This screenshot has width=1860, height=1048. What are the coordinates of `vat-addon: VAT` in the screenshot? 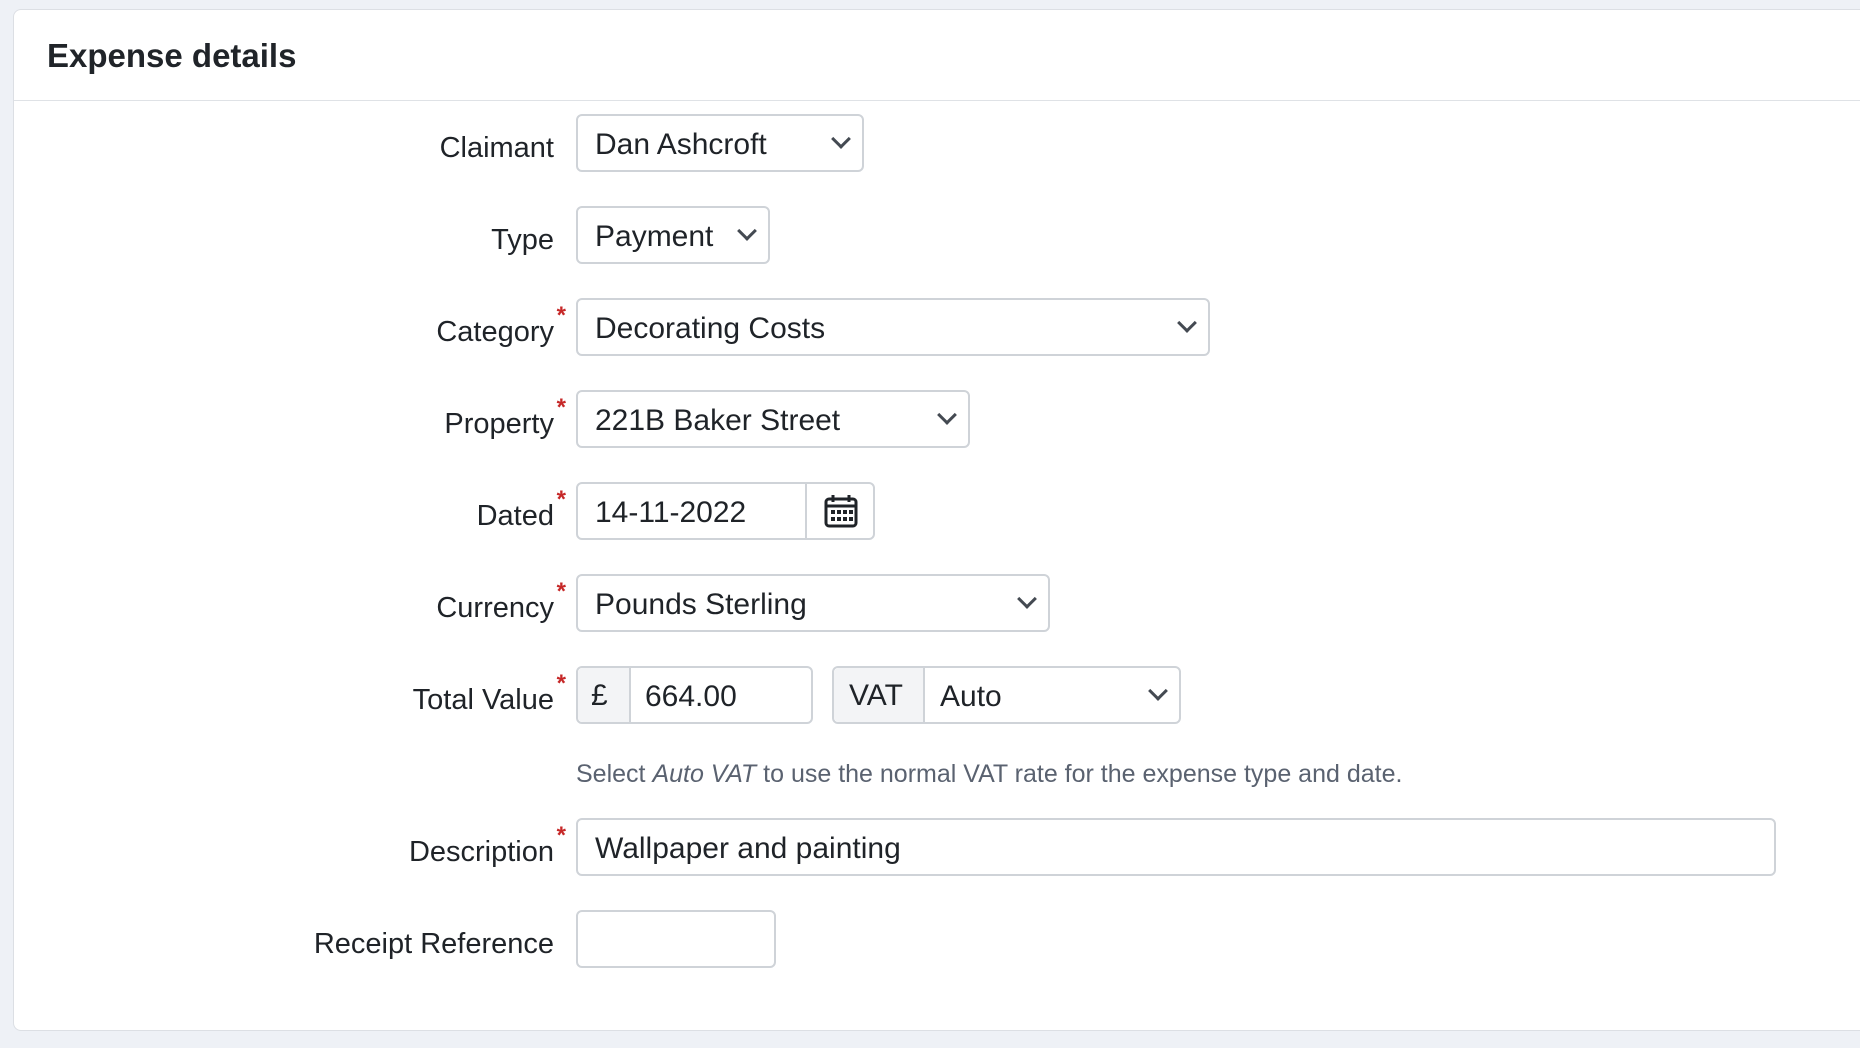 It's located at (879, 695).